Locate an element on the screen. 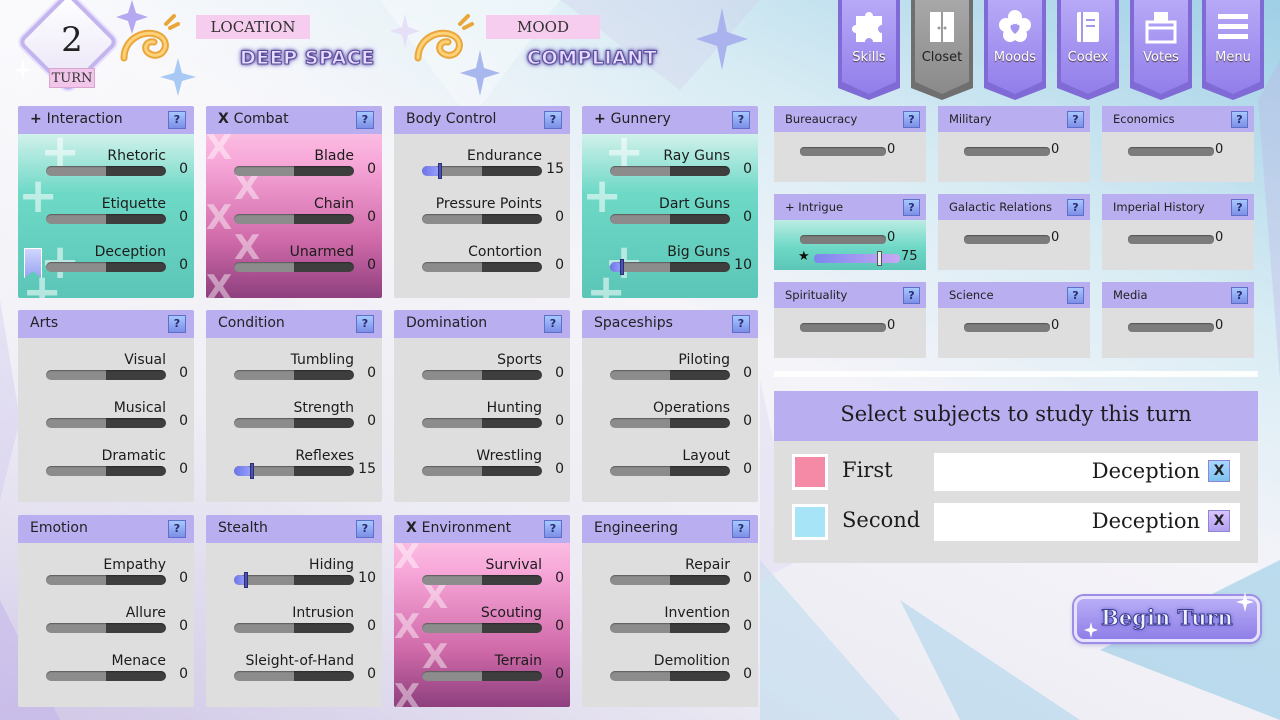 The width and height of the screenshot is (1280, 720). skill-row-operations: Operations 0 is located at coordinates (681, 420).